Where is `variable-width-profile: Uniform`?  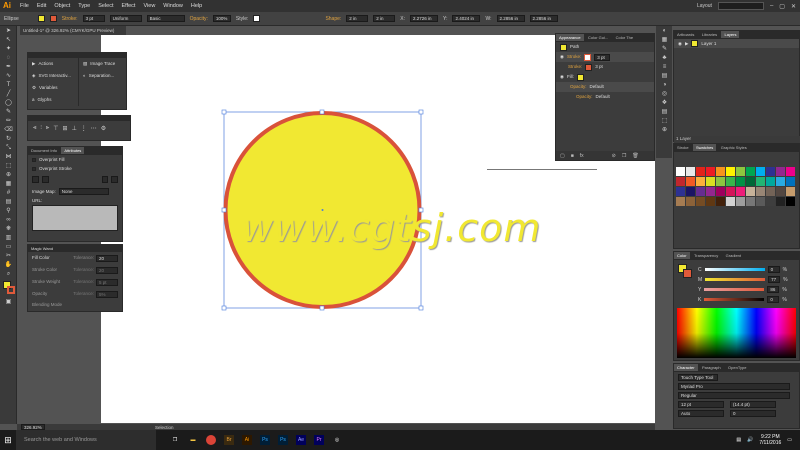
variable-width-profile: Uniform is located at coordinates (125, 18).